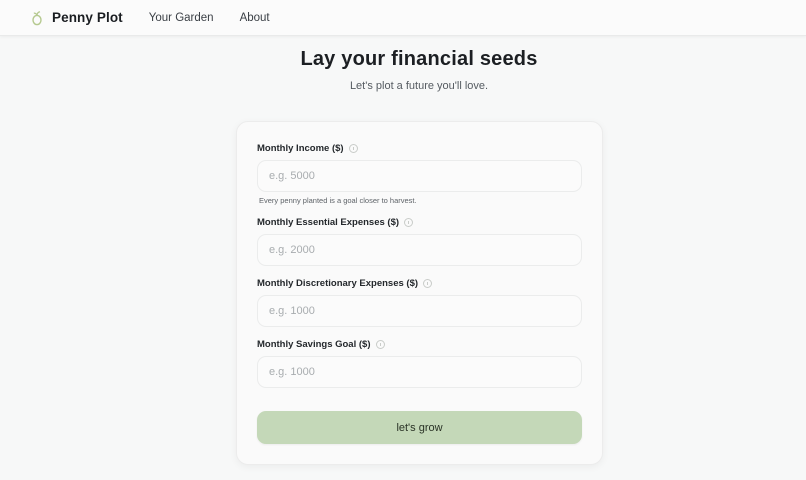  Describe the element at coordinates (338, 283) in the screenshot. I see `discretionary-expenses-label: Monthly Discretionary Expenses ($)` at that location.